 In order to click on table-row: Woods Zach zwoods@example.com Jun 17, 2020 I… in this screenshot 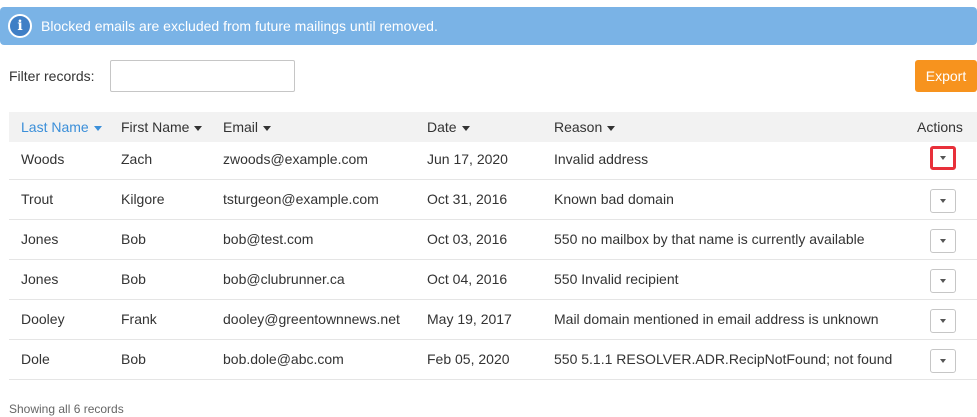, I will do `click(493, 160)`.